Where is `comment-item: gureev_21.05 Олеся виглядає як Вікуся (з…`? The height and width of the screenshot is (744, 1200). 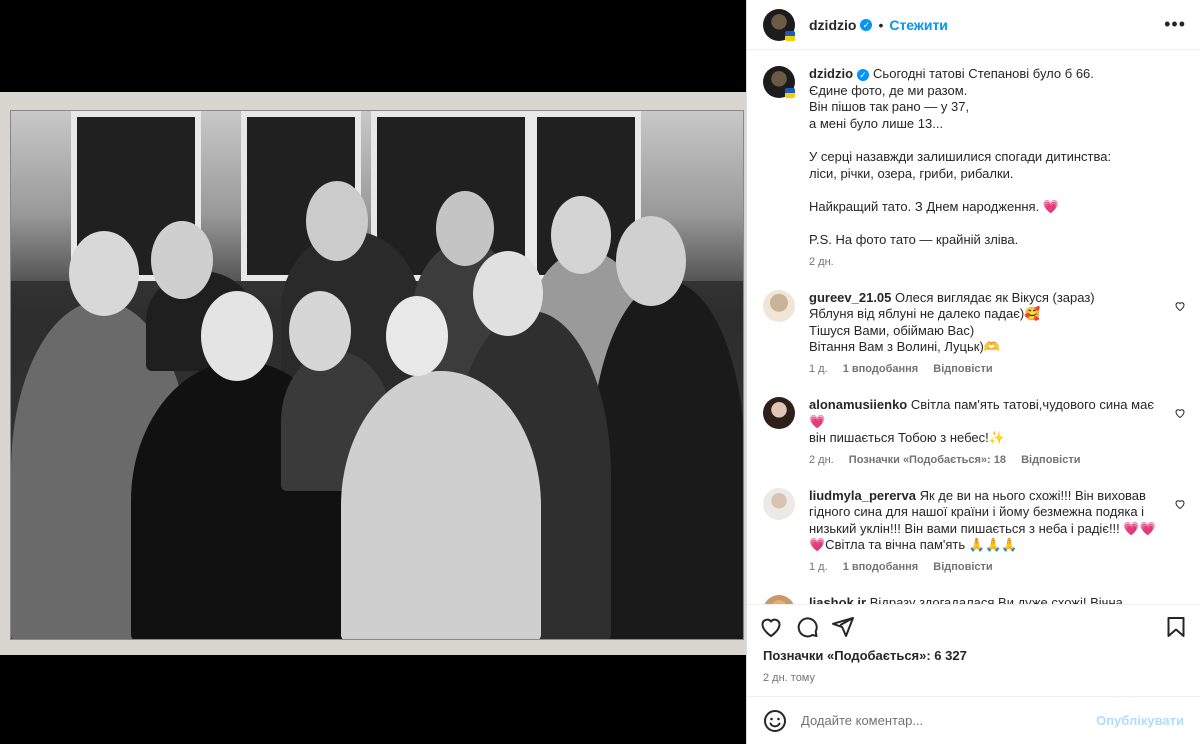 comment-item: gureev_21.05 Олеся виглядає як Вікуся (з… is located at coordinates (974, 332).